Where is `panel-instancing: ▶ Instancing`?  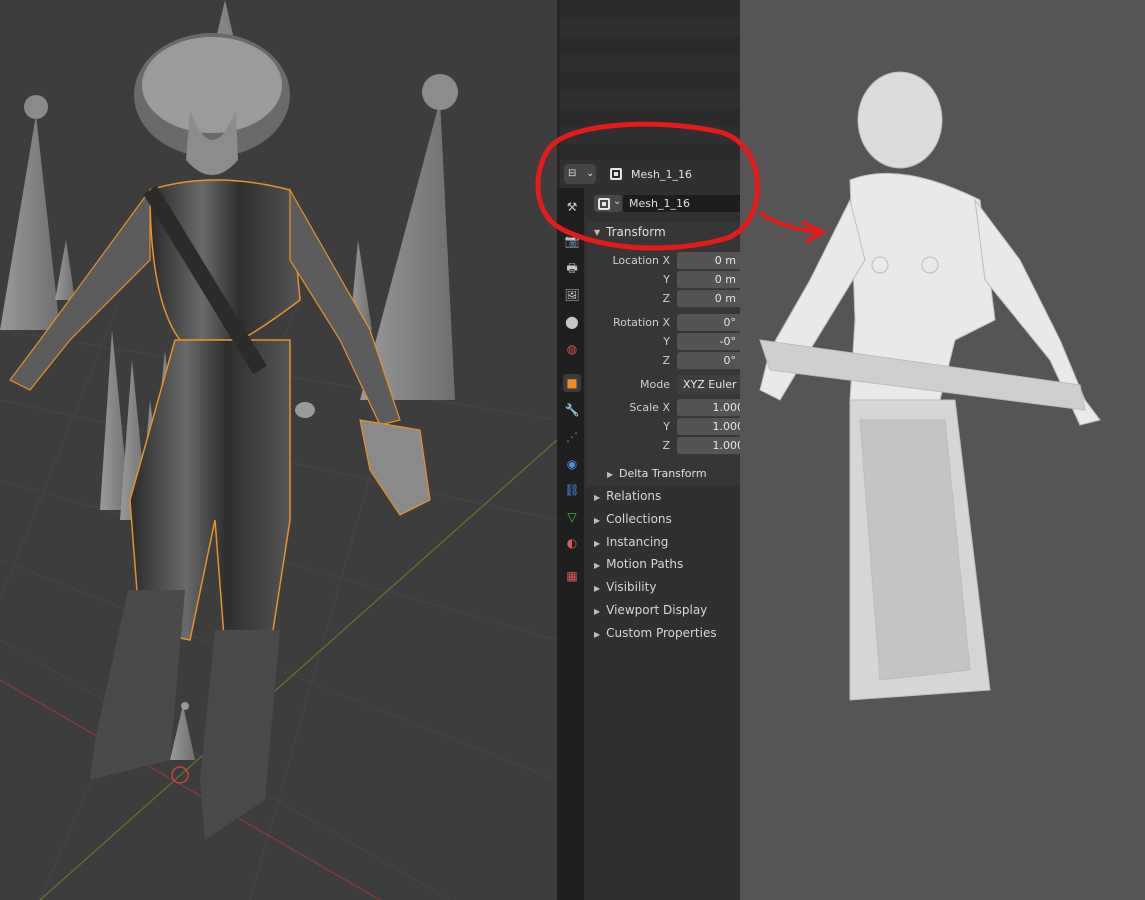
panel-instancing: ▶ Instancing is located at coordinates (631, 542).